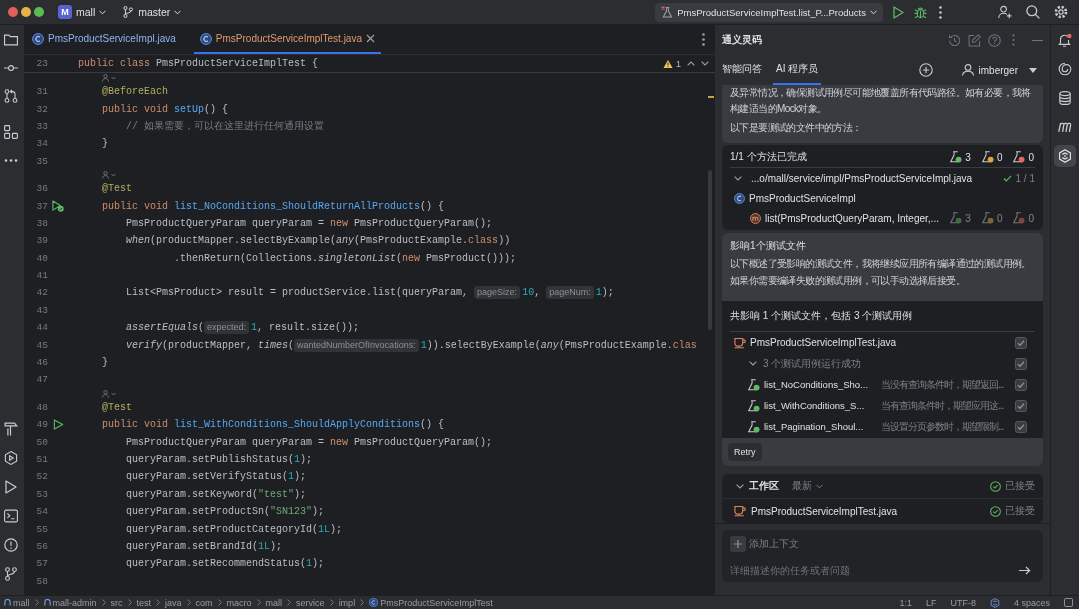 This screenshot has height=609, width=1079. What do you see at coordinates (994, 602) in the screenshot?
I see `assistant-status-icon` at bounding box center [994, 602].